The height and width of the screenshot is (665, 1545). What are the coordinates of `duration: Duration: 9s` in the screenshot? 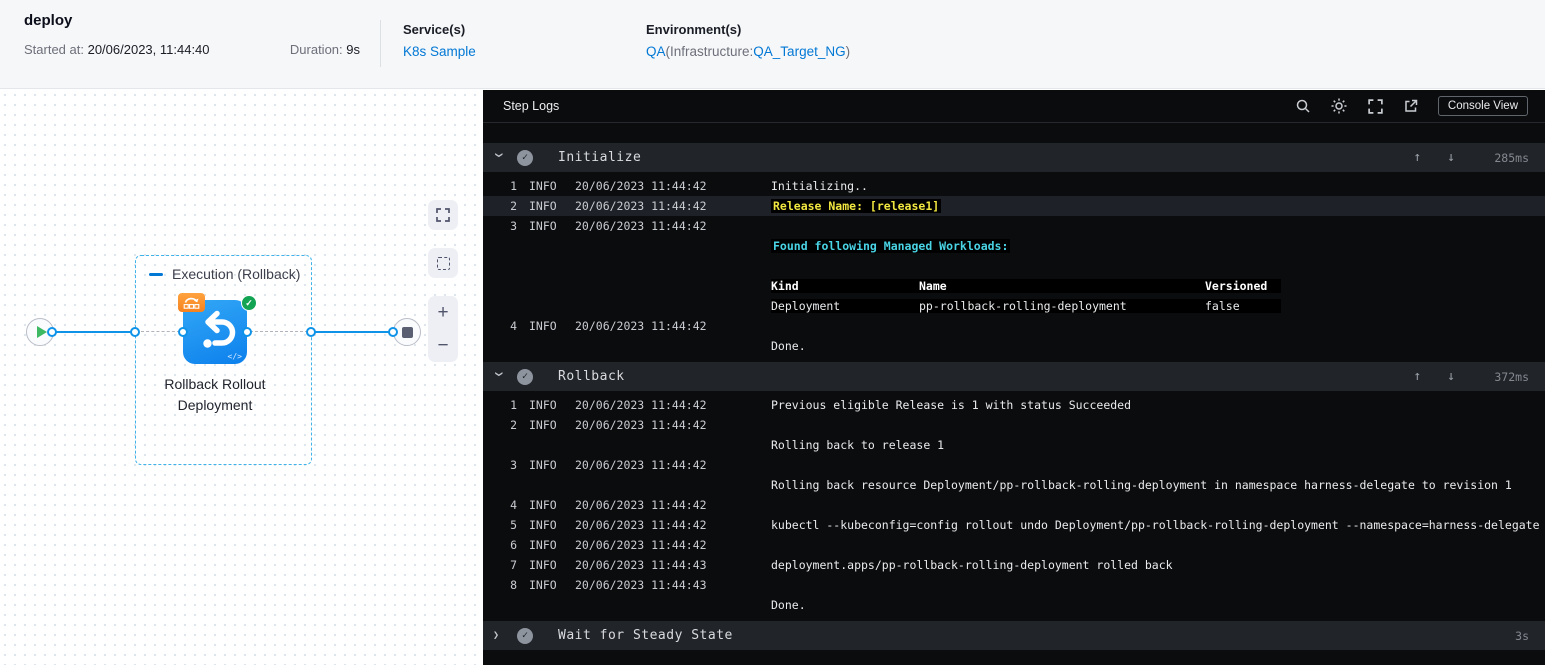 It's located at (325, 49).